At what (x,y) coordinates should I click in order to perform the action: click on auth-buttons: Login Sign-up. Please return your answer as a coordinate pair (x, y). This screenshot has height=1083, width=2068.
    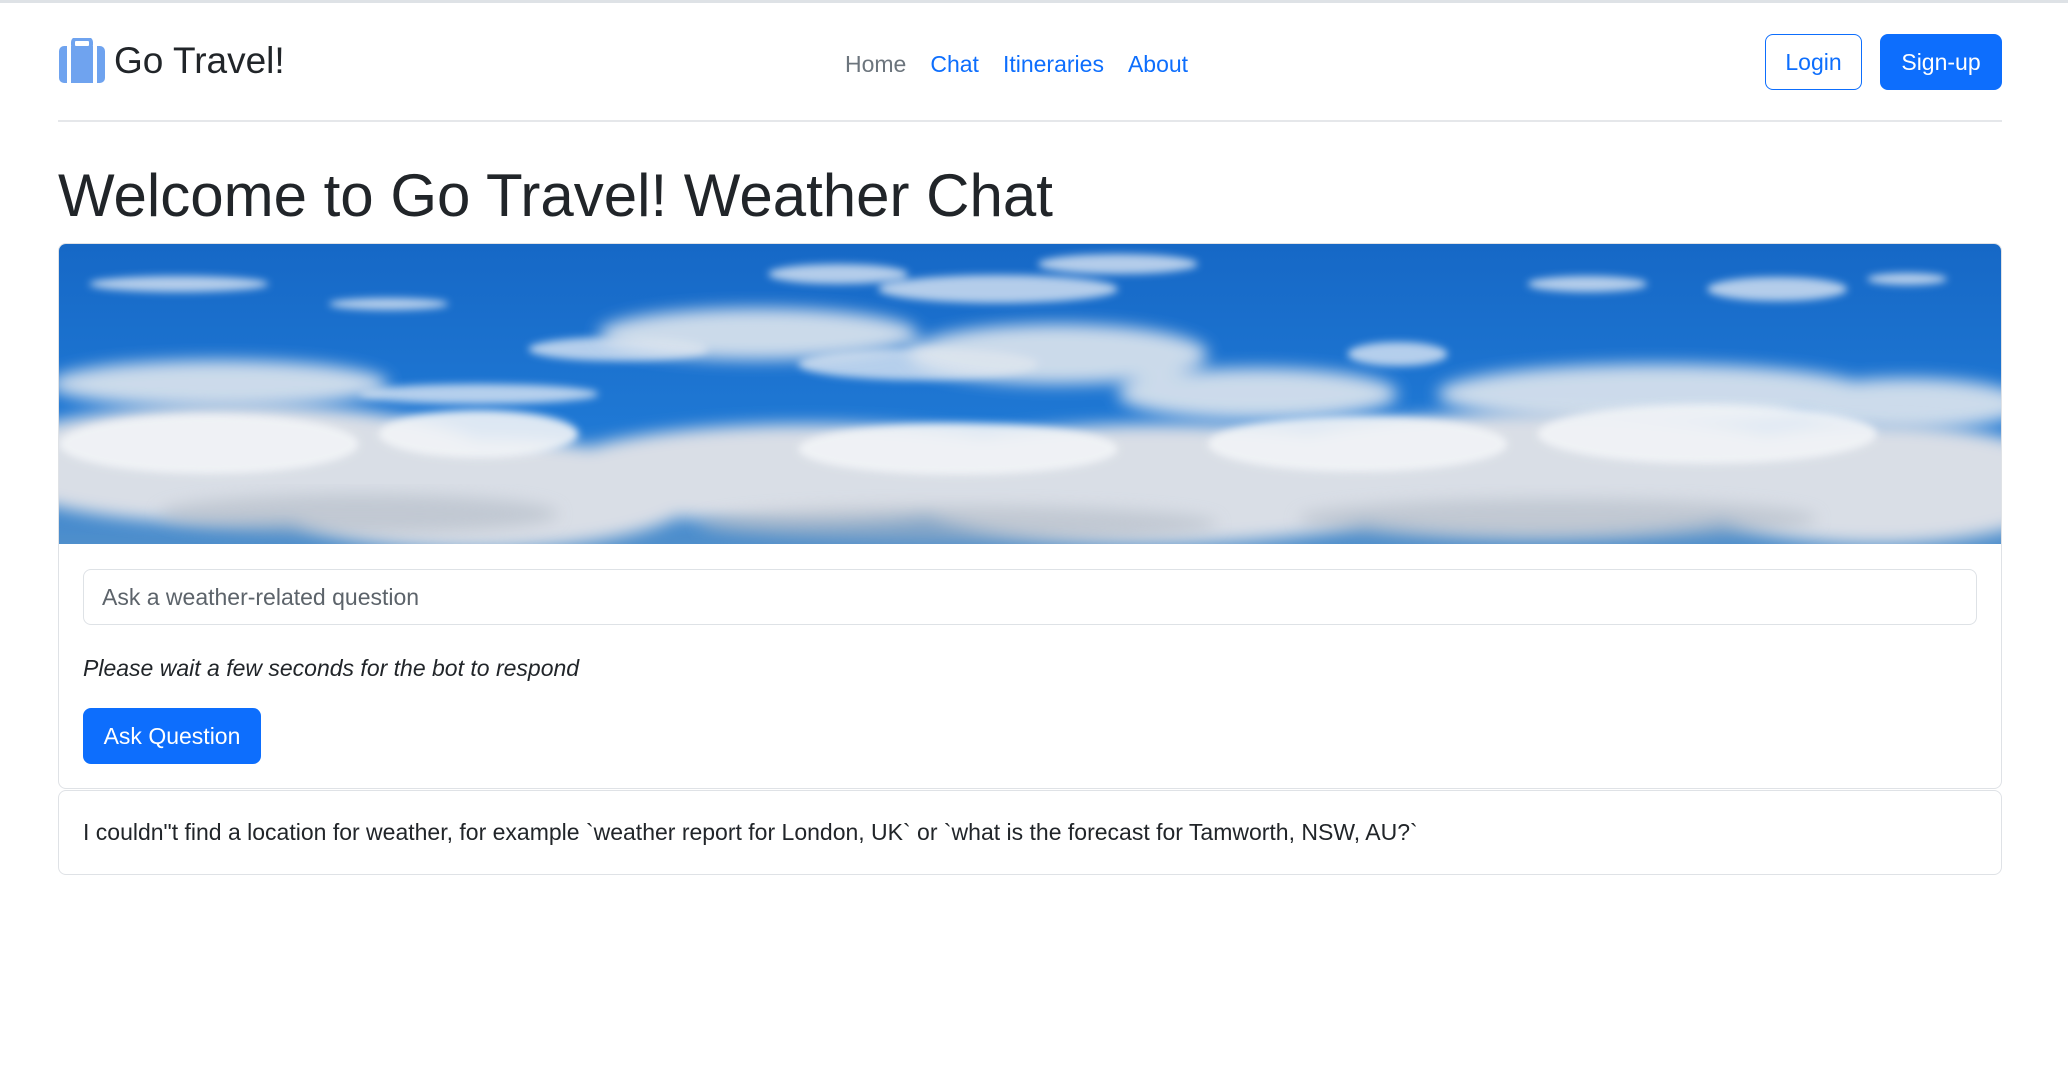
    Looking at the image, I should click on (1883, 62).